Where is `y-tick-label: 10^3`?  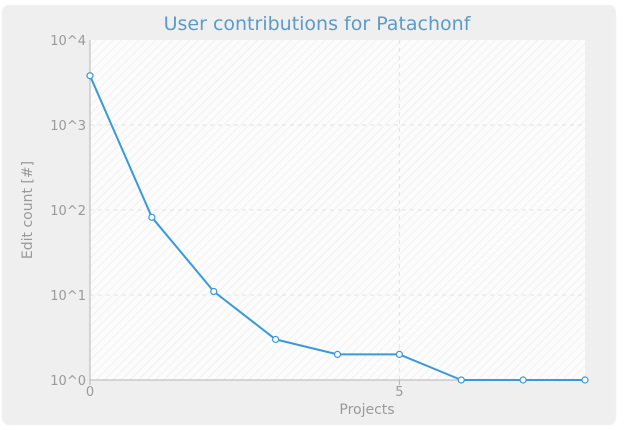
y-tick-label: 10^3 is located at coordinates (68, 126).